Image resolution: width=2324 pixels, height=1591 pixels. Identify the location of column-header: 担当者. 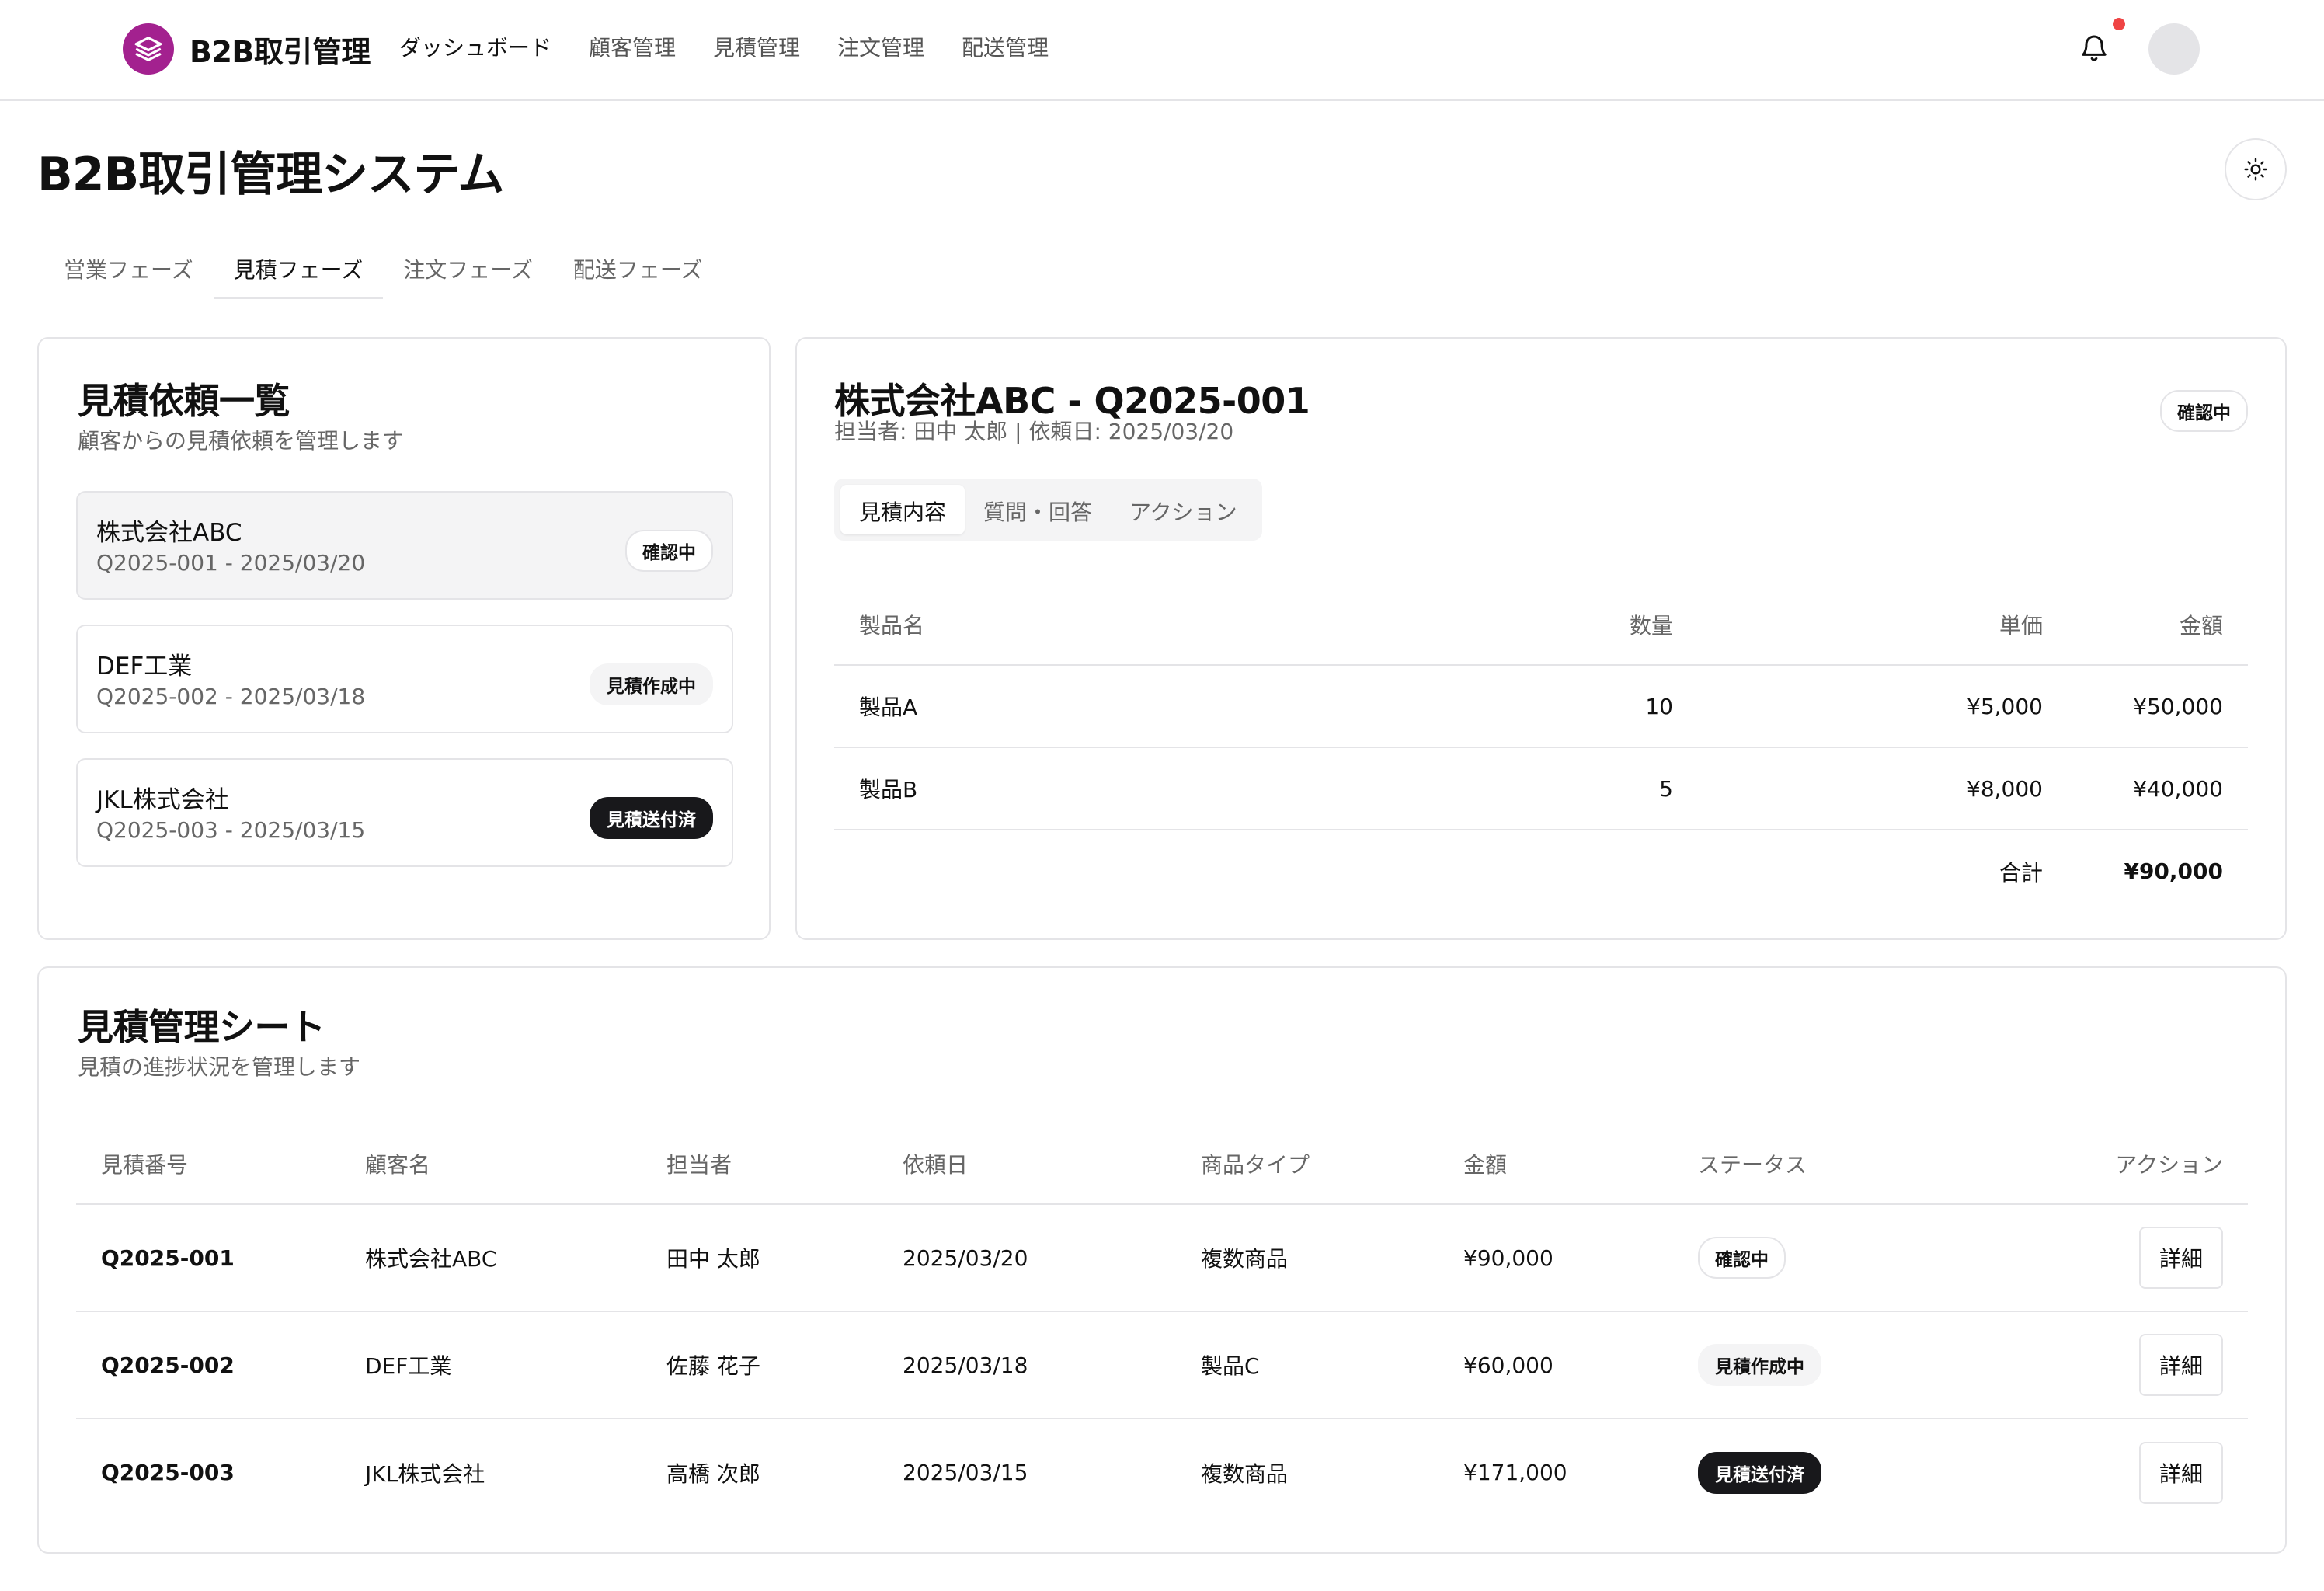
(784, 1164).